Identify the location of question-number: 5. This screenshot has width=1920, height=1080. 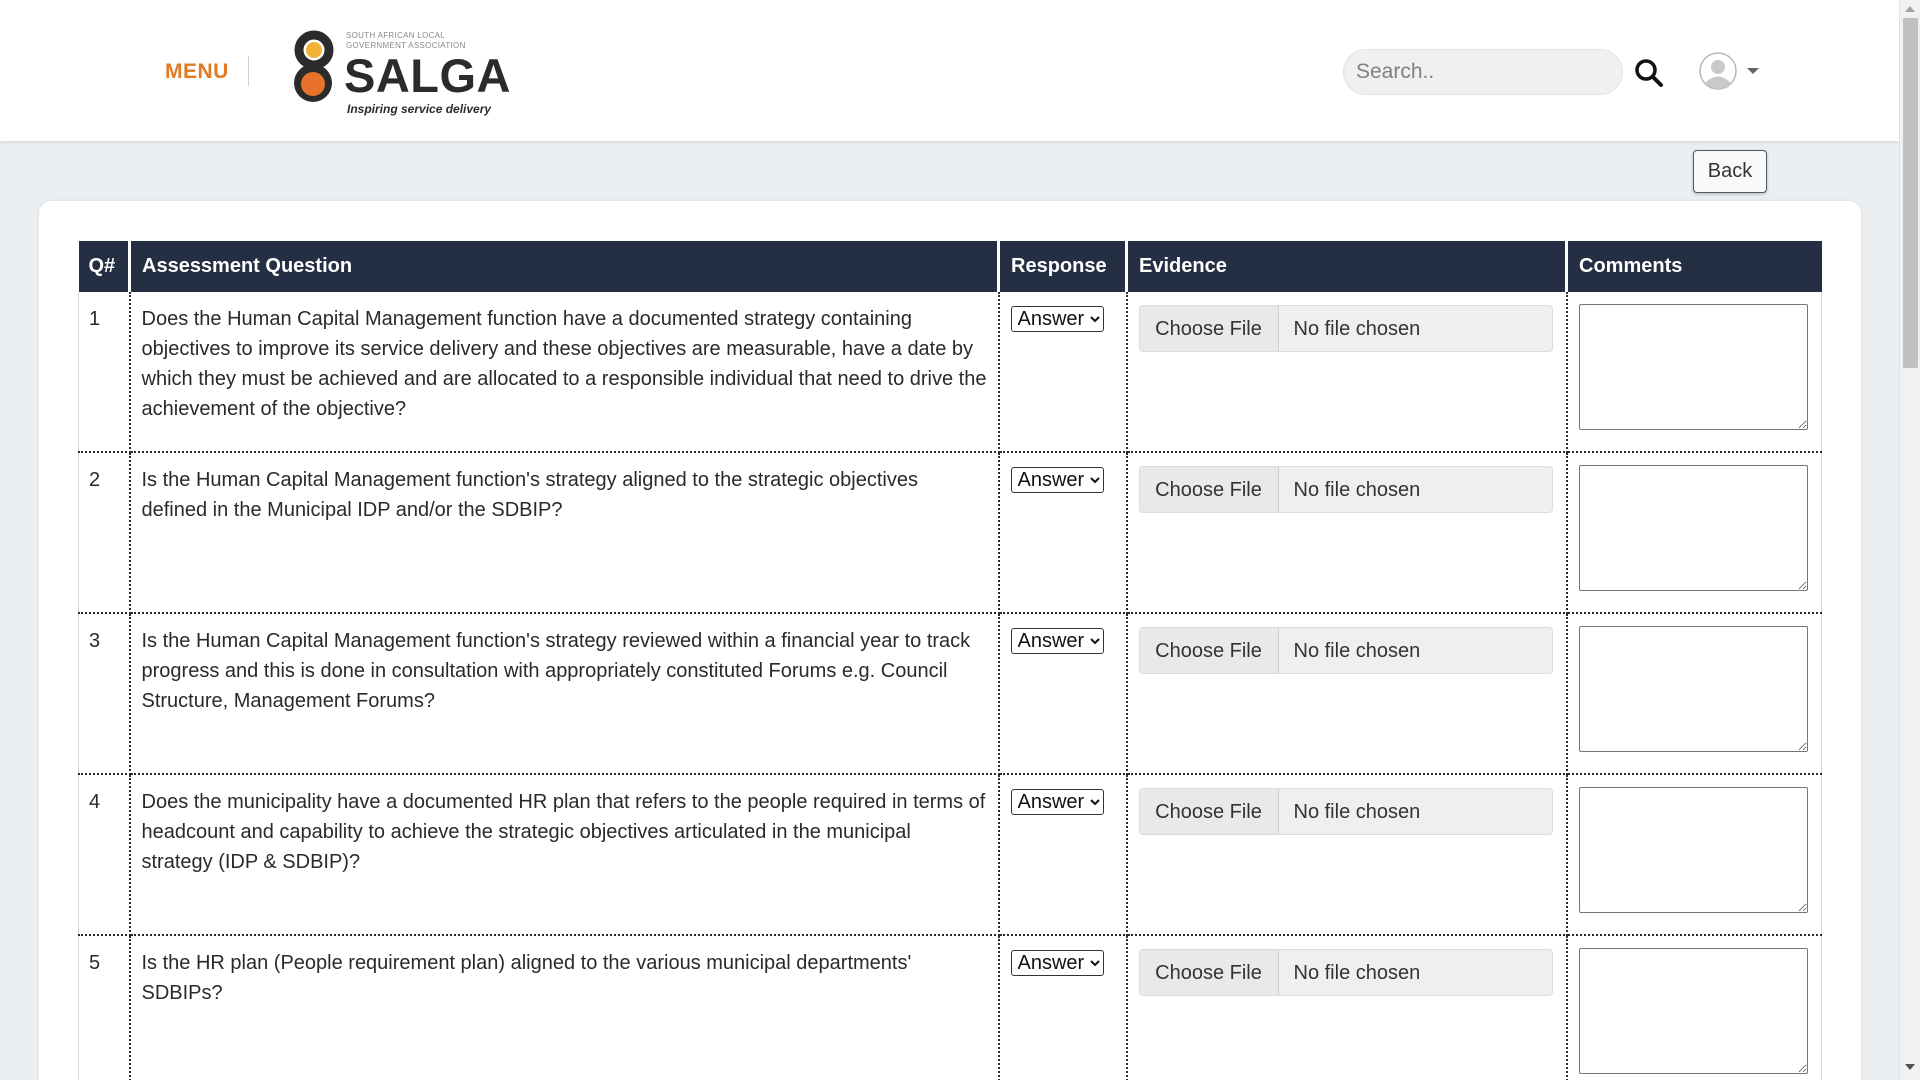
(104, 1007).